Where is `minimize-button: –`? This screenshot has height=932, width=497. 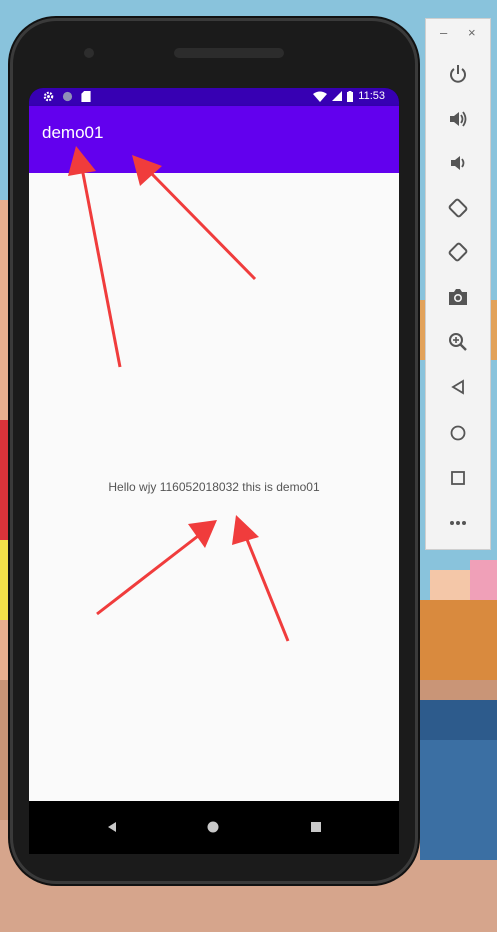
minimize-button: – is located at coordinates (443, 32).